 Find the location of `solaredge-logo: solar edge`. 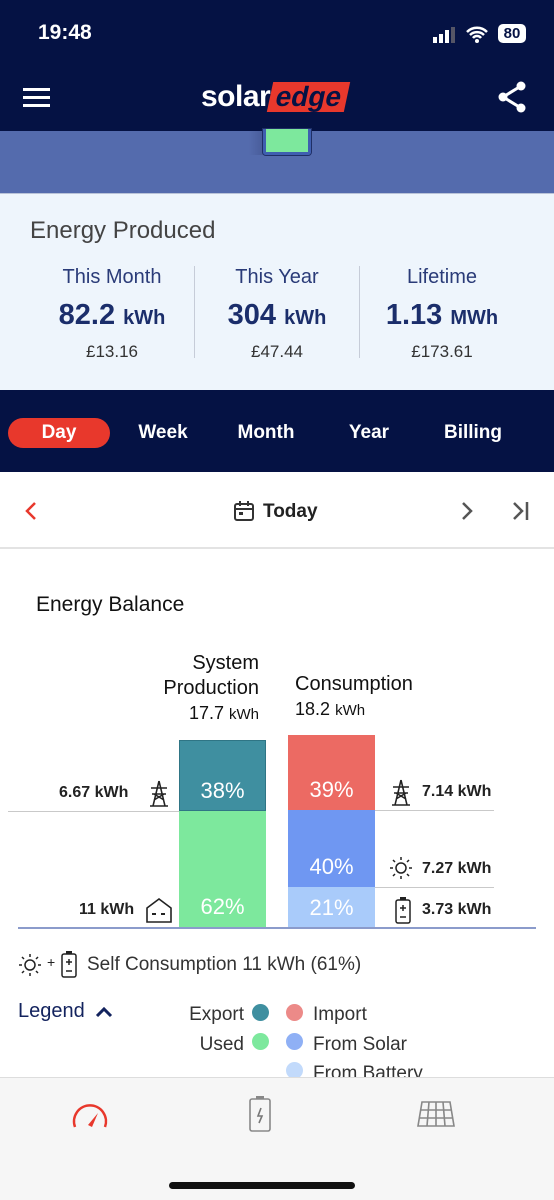

solaredge-logo: solar edge is located at coordinates (276, 97).